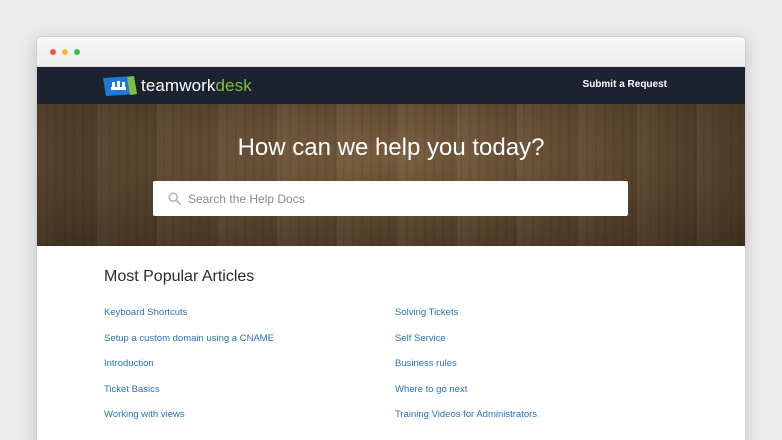 The image size is (782, 440). I want to click on close-window-button, so click(53, 52).